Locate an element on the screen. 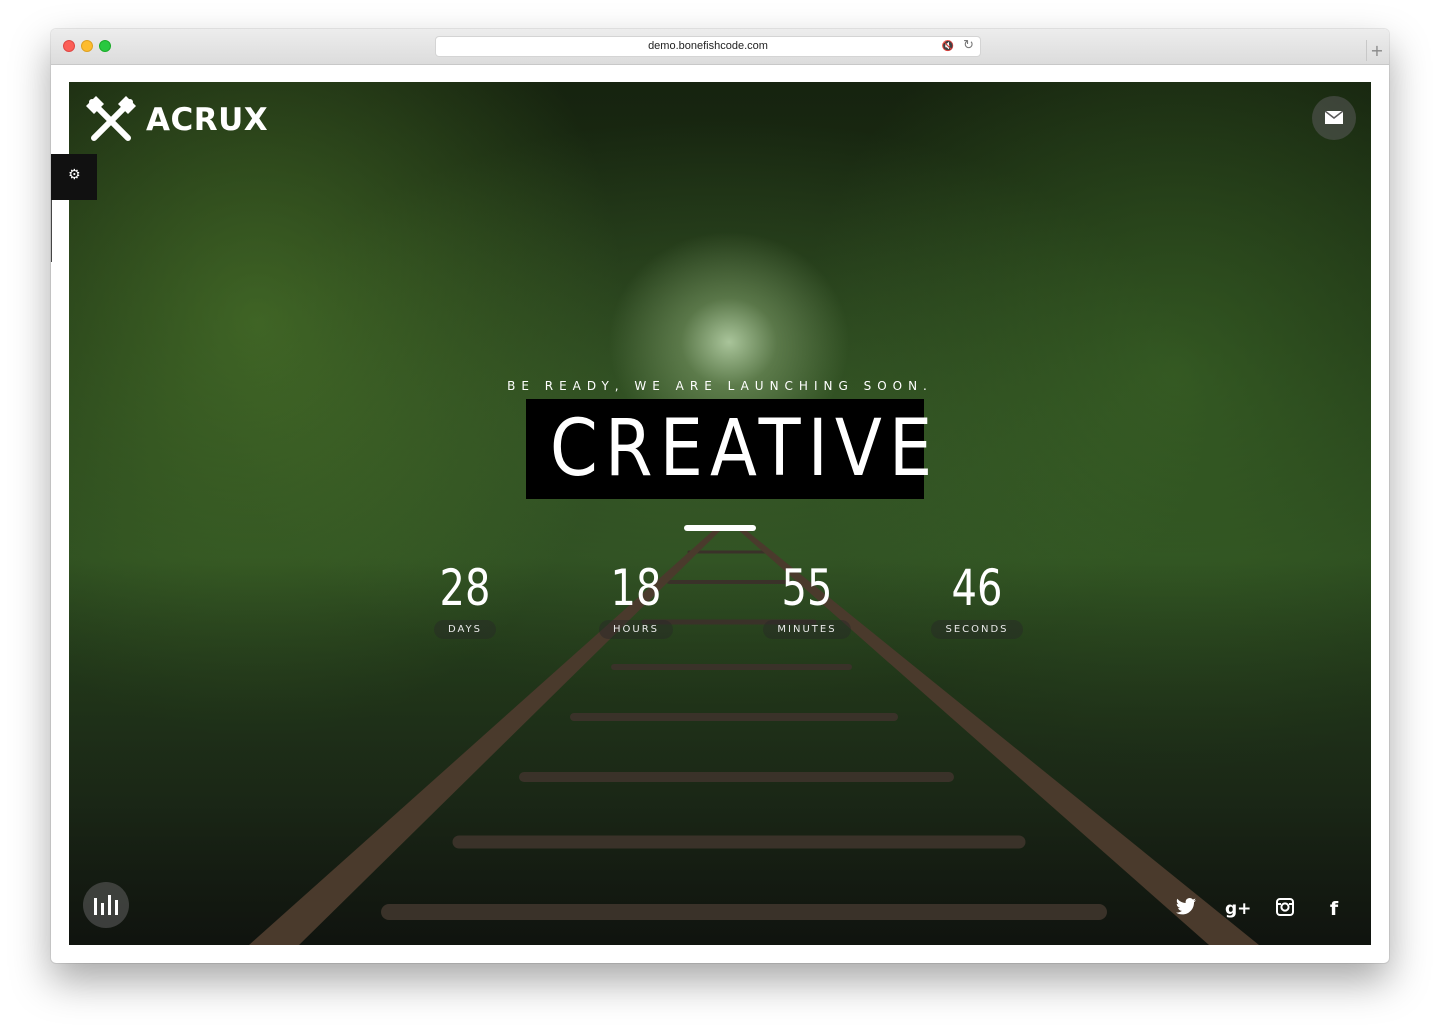  reload-icon: ↻ is located at coordinates (968, 45).